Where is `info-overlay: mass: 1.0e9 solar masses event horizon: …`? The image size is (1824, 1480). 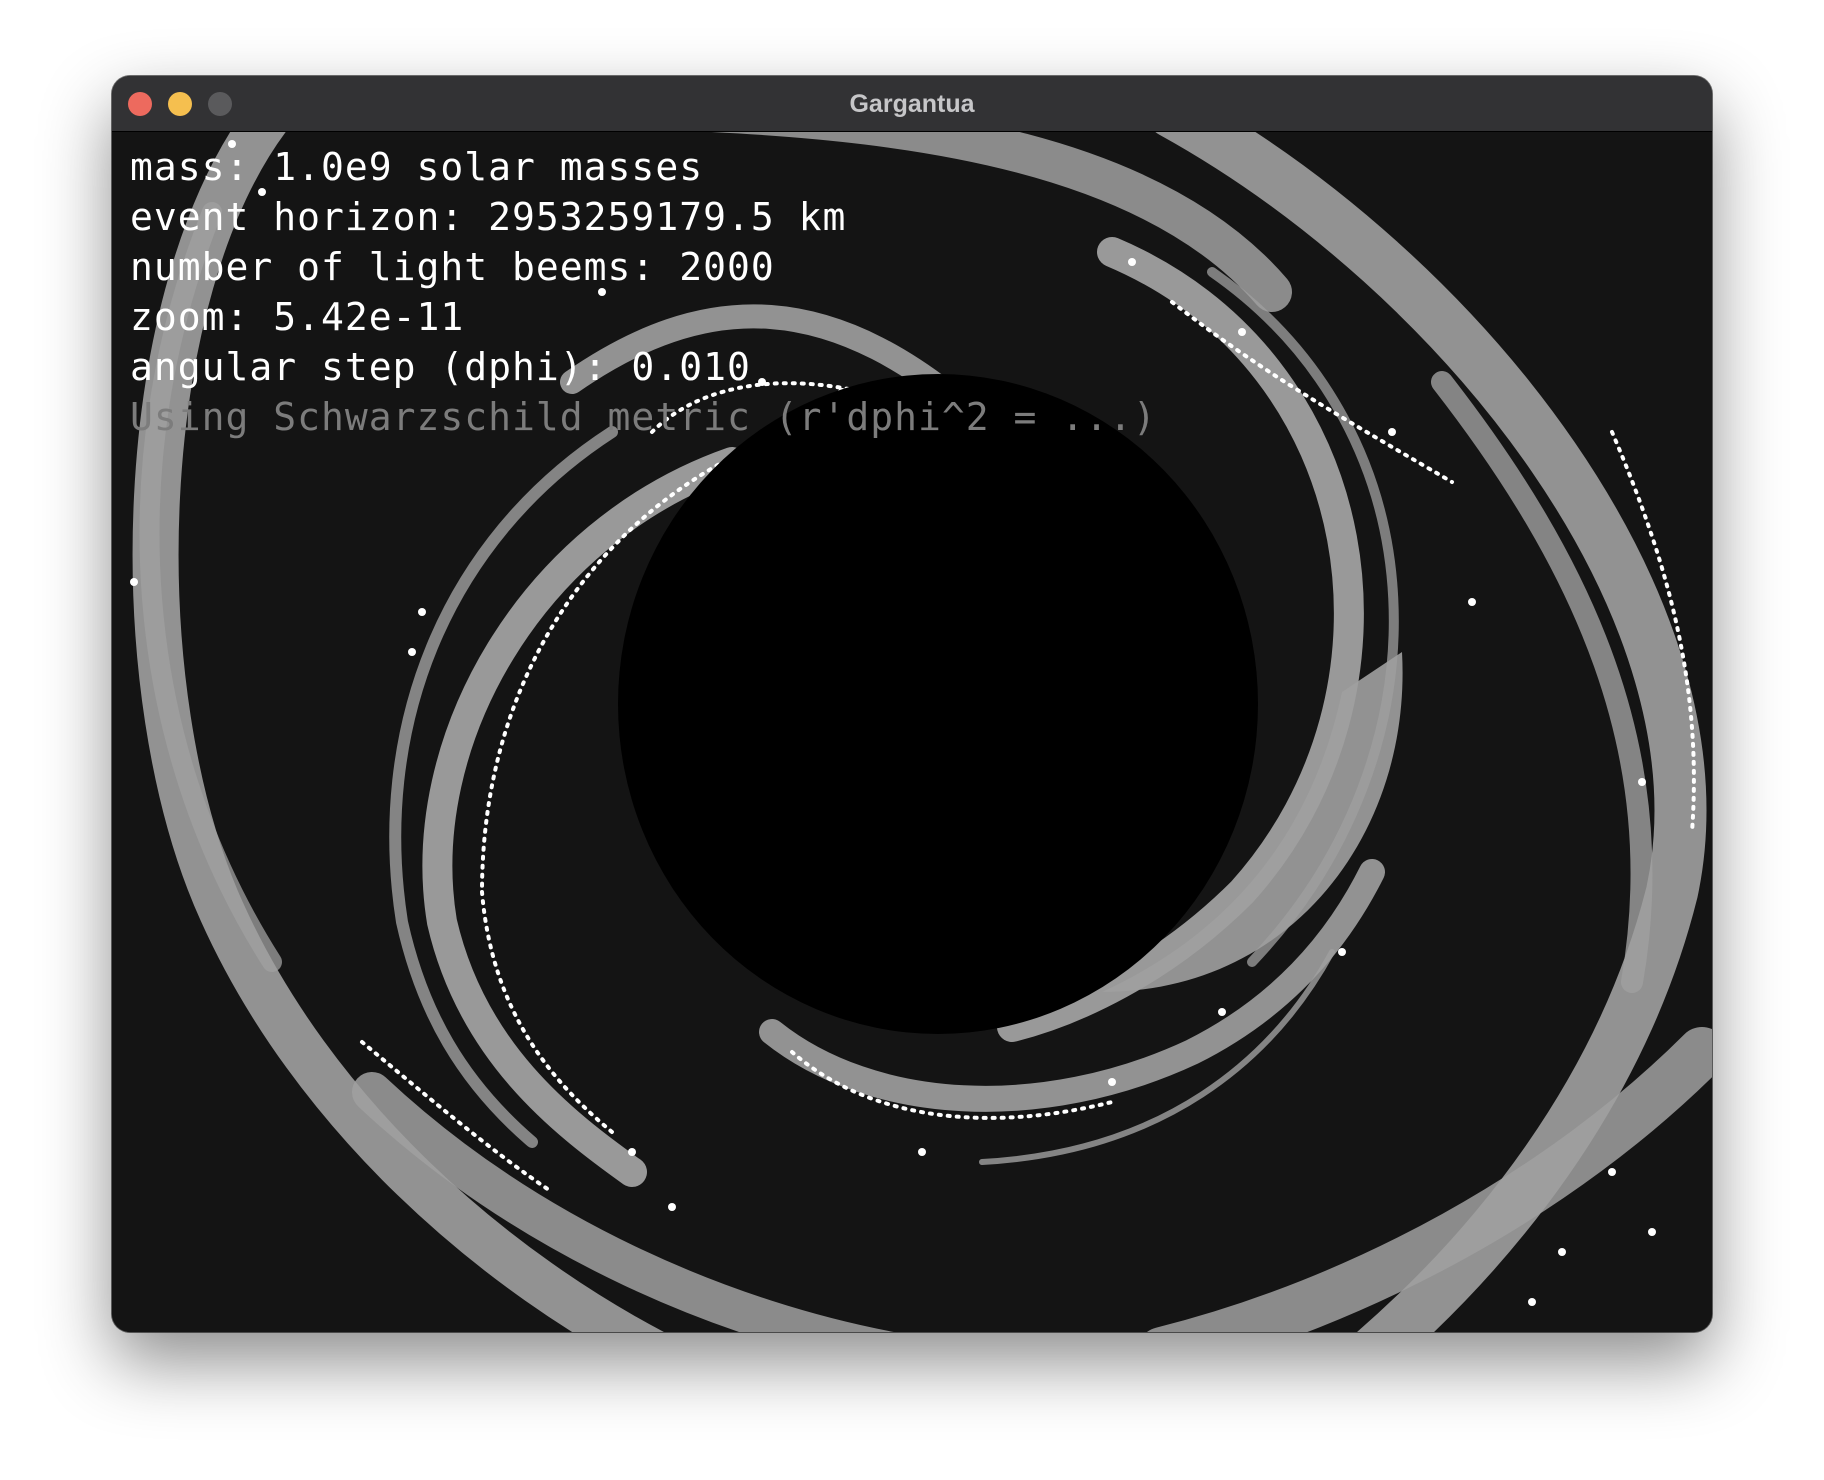
info-overlay: mass: 1.0e9 solar masses event horizon: … is located at coordinates (643, 292).